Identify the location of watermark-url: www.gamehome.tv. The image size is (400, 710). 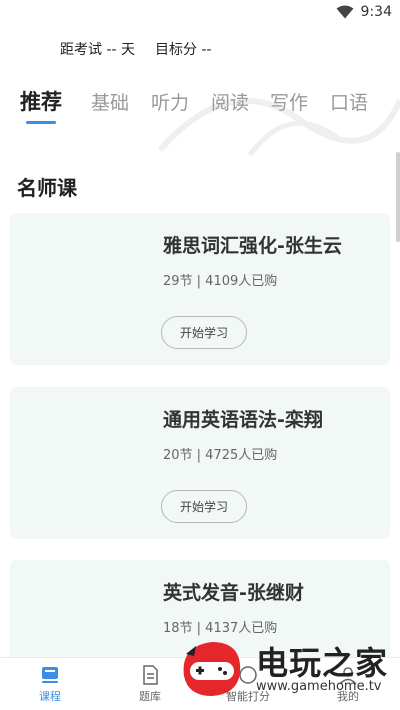
(319, 686).